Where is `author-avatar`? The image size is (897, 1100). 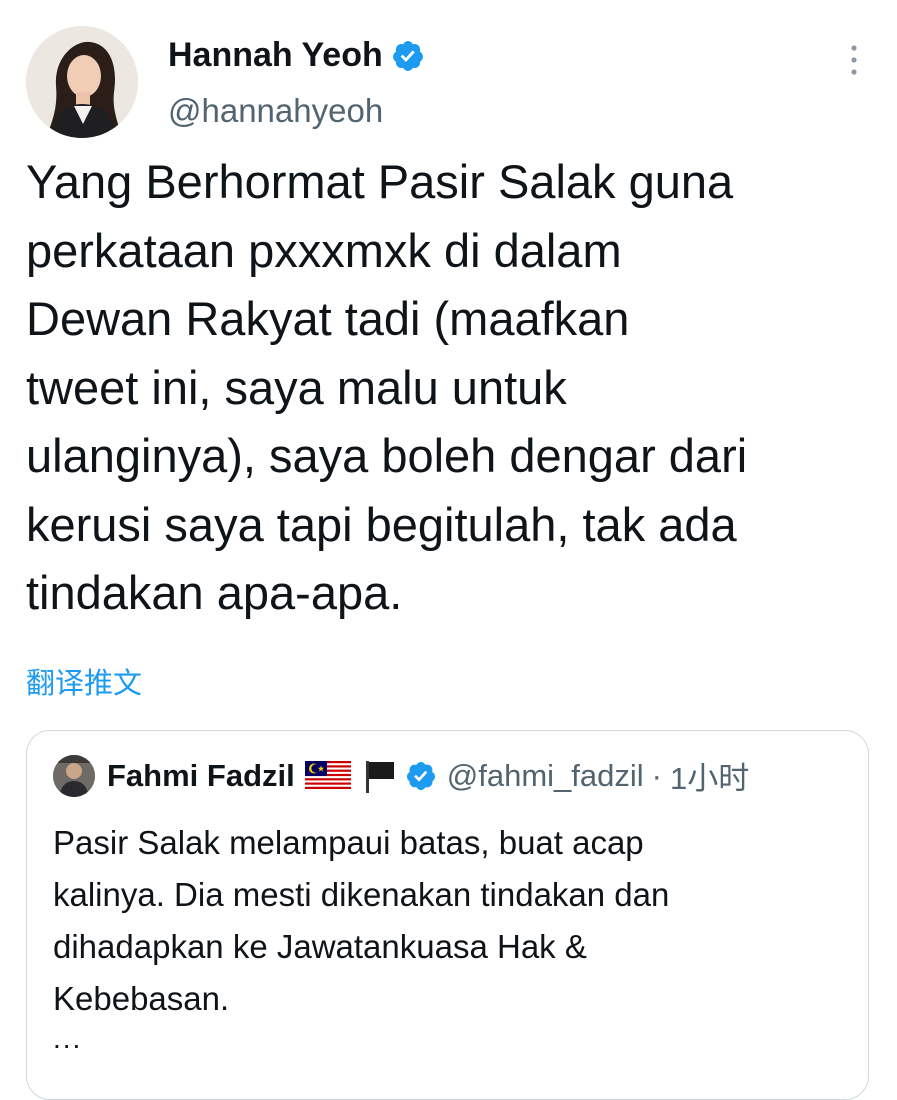 author-avatar is located at coordinates (82, 82).